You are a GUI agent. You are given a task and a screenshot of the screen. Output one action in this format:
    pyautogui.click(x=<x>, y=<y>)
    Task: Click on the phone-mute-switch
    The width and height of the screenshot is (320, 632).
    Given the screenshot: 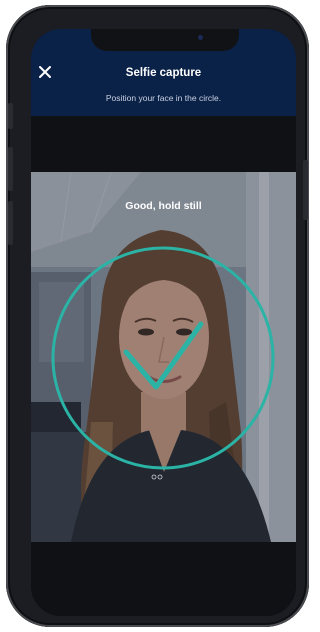 What is the action you would take?
    pyautogui.click(x=10, y=116)
    